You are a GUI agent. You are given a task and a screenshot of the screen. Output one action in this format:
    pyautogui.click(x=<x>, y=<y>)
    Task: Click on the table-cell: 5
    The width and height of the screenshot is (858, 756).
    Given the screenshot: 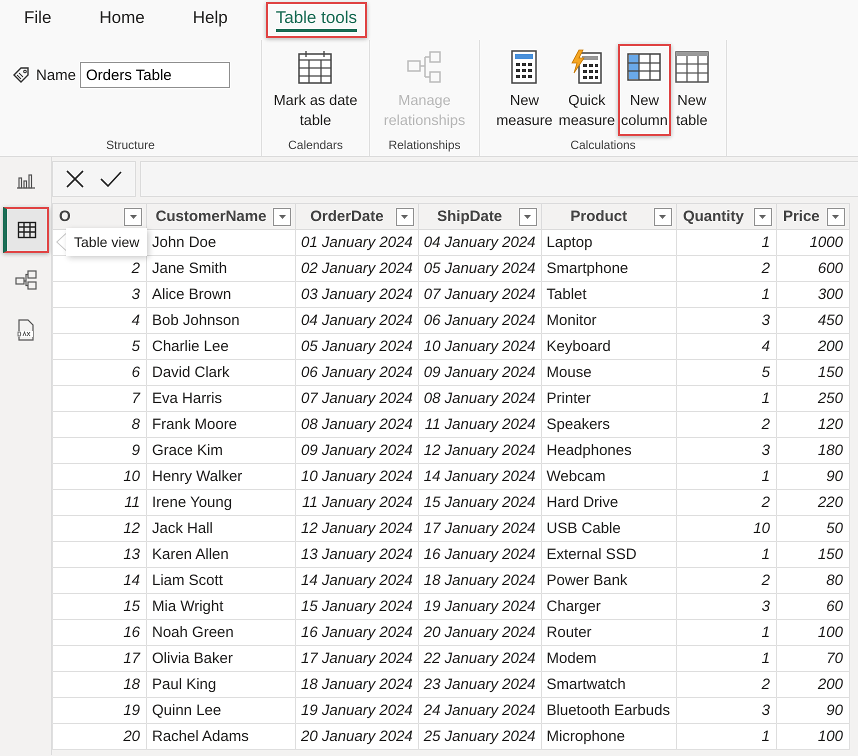 What is the action you would take?
    pyautogui.click(x=766, y=372)
    